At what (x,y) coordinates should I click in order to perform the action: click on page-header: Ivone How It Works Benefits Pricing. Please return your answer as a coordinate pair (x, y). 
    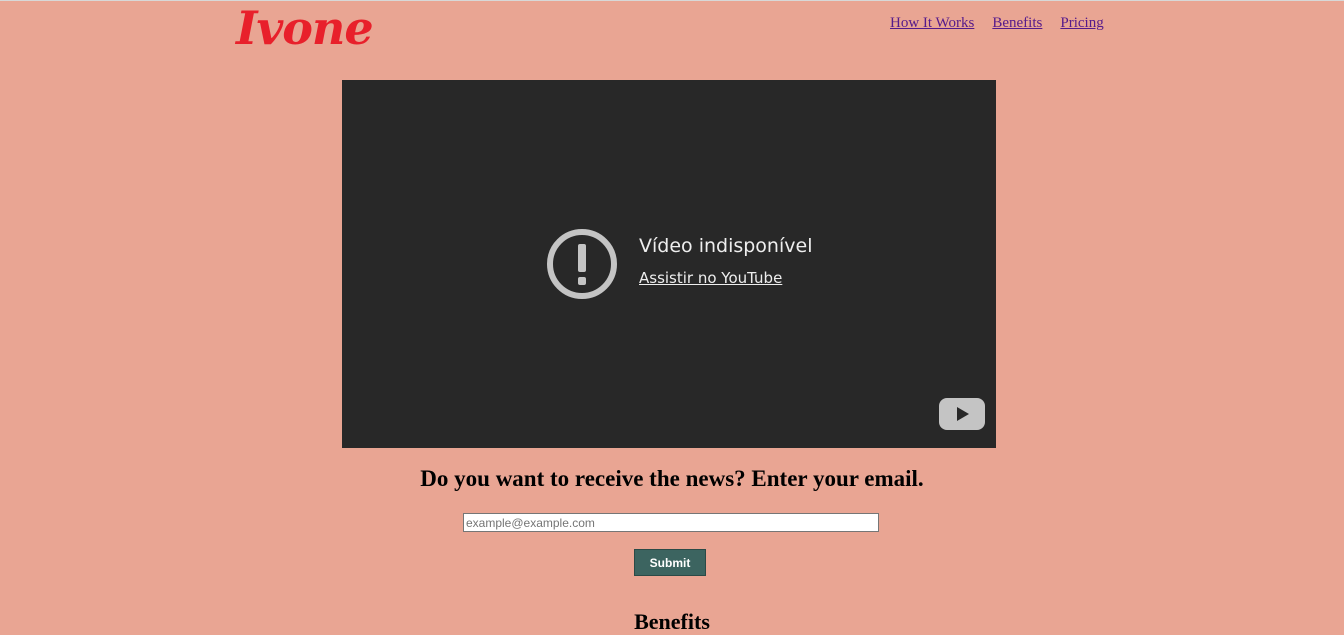
    Looking at the image, I should click on (672, 30).